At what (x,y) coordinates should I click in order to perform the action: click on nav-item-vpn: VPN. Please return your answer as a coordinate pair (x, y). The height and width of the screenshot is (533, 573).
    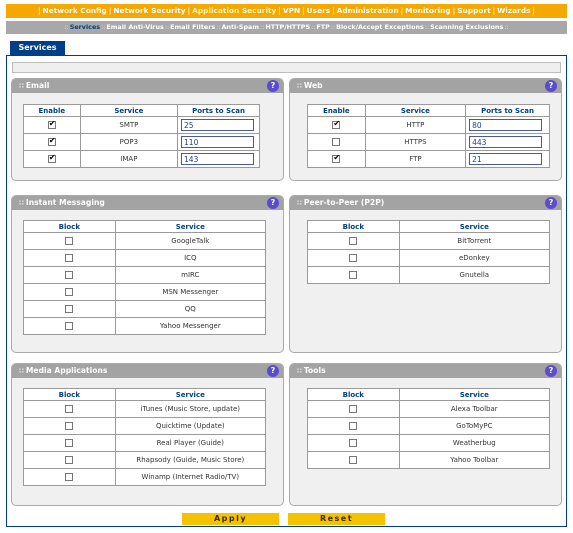
    Looking at the image, I should click on (291, 10).